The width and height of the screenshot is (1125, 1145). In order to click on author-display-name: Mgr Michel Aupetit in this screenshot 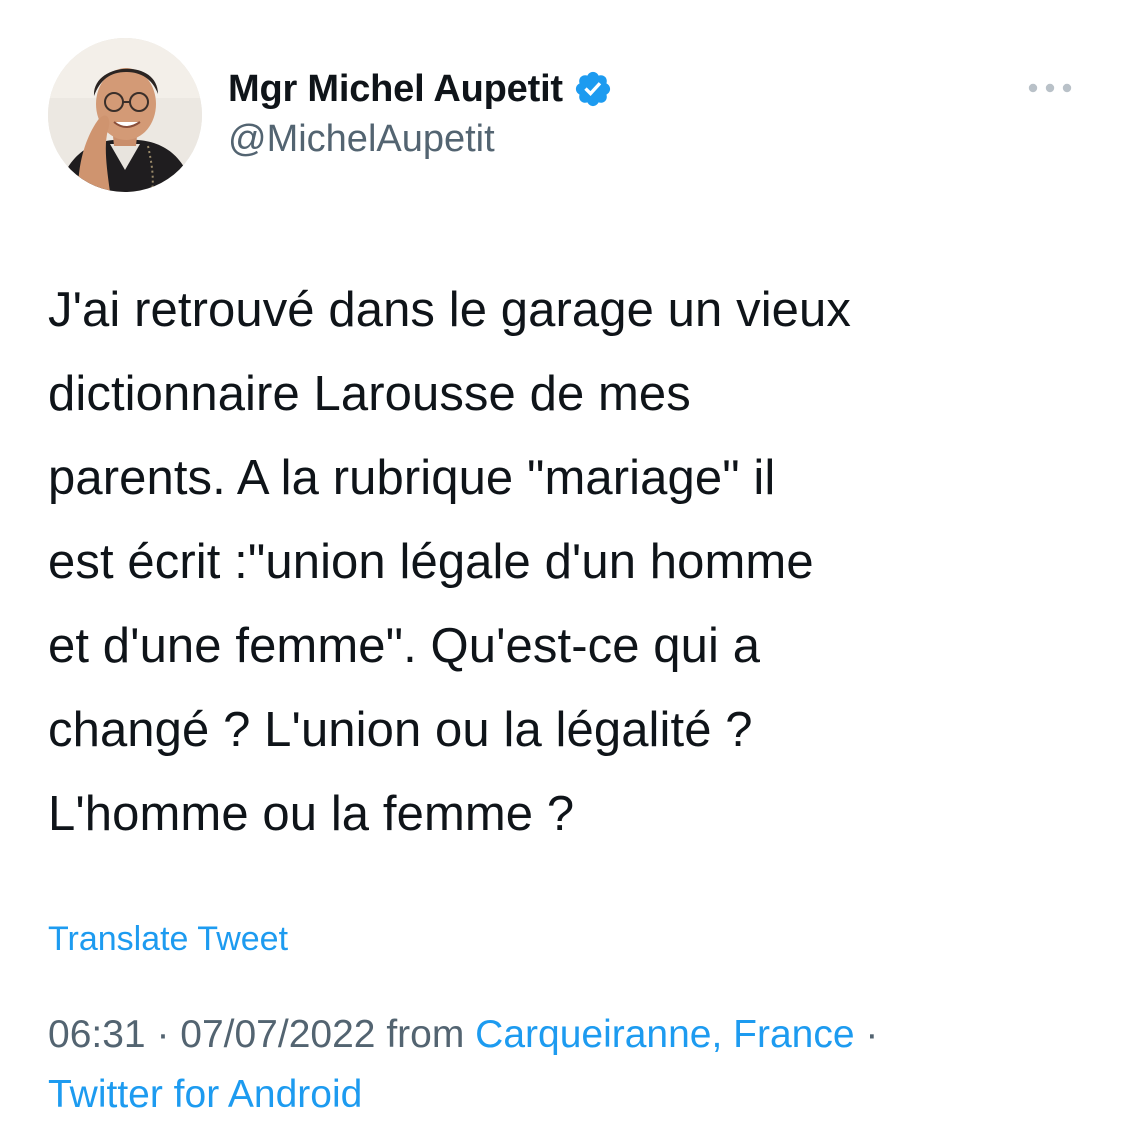, I will do `click(395, 89)`.